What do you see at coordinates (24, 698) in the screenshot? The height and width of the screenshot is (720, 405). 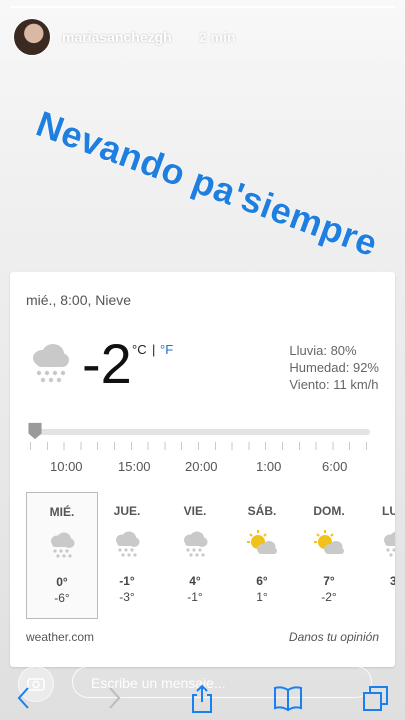 I see `back-icon` at bounding box center [24, 698].